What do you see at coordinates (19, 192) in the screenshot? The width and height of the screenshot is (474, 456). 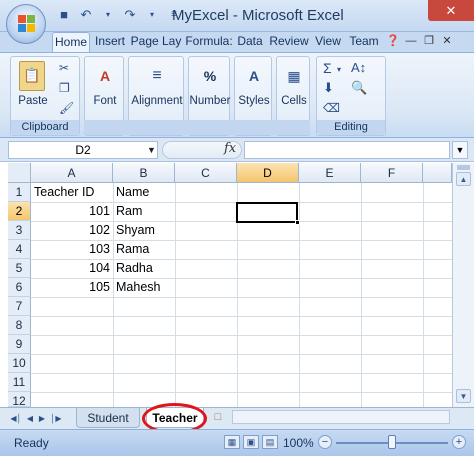 I see `row-header: 1` at bounding box center [19, 192].